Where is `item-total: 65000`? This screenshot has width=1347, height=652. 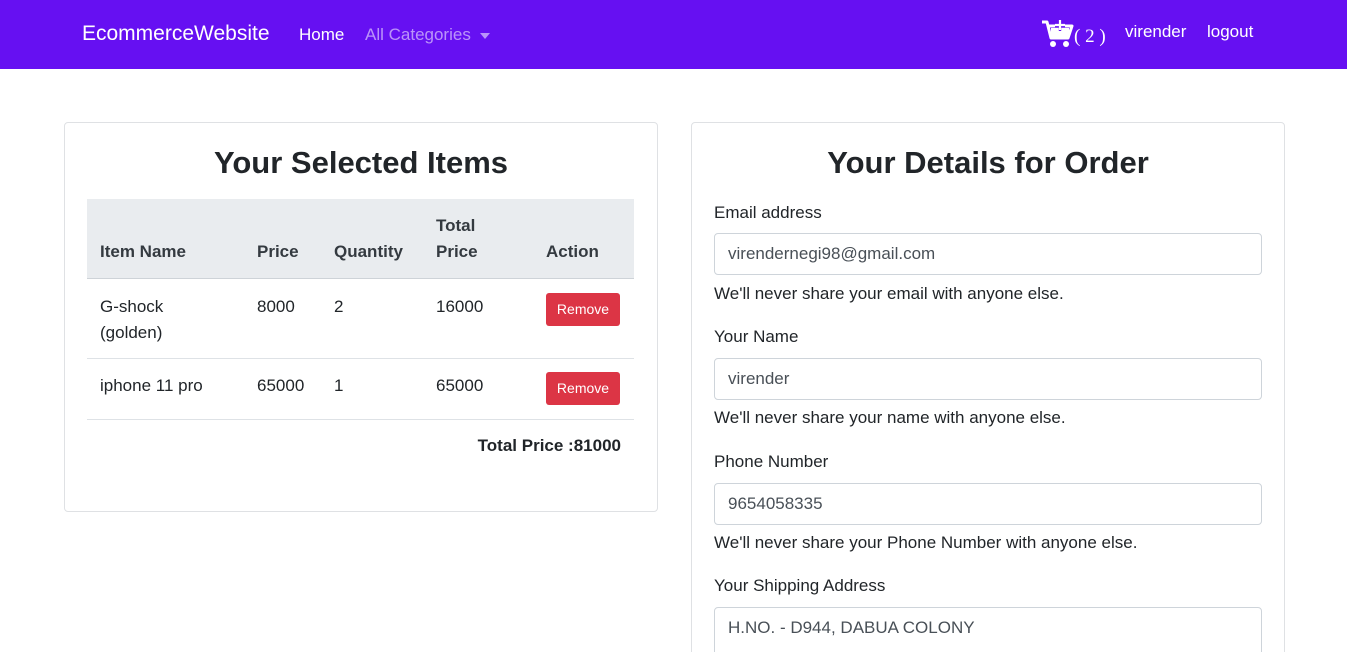
item-total: 65000 is located at coordinates (460, 385).